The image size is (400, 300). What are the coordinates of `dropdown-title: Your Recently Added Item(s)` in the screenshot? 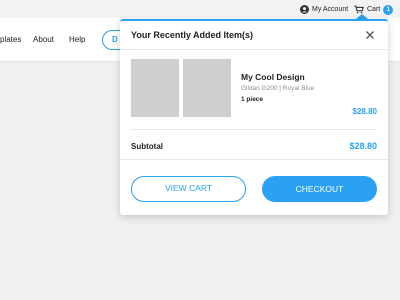 It's located at (192, 35).